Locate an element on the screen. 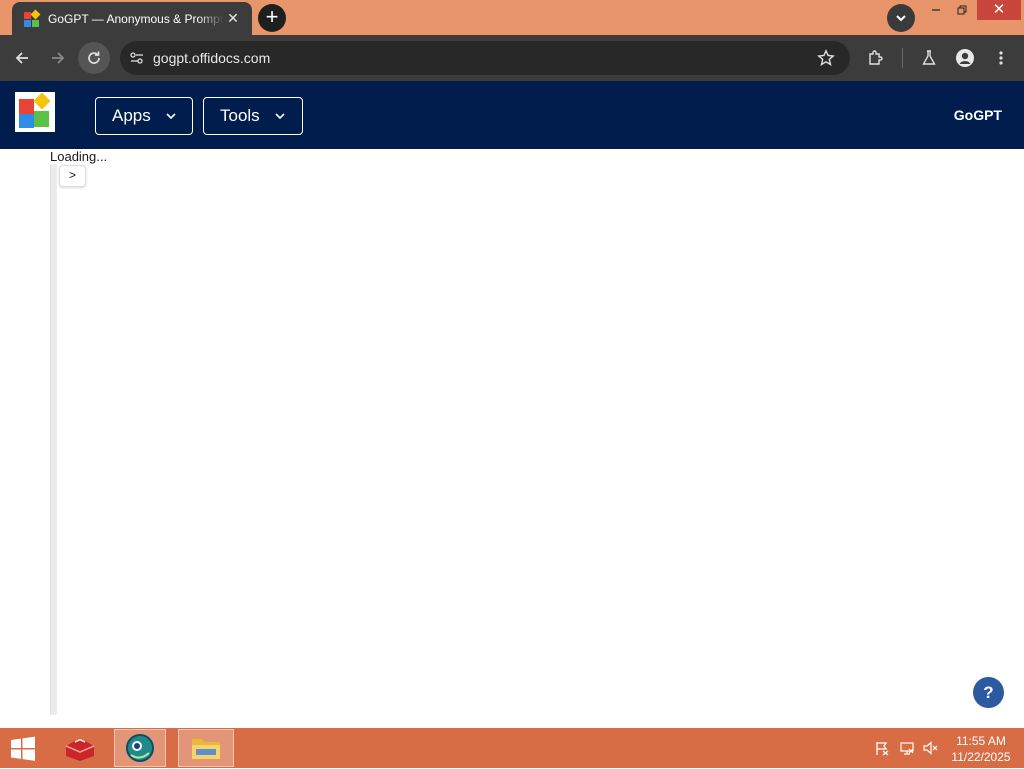 This screenshot has width=1024, height=769. puzzle-icon is located at coordinates (876, 57).